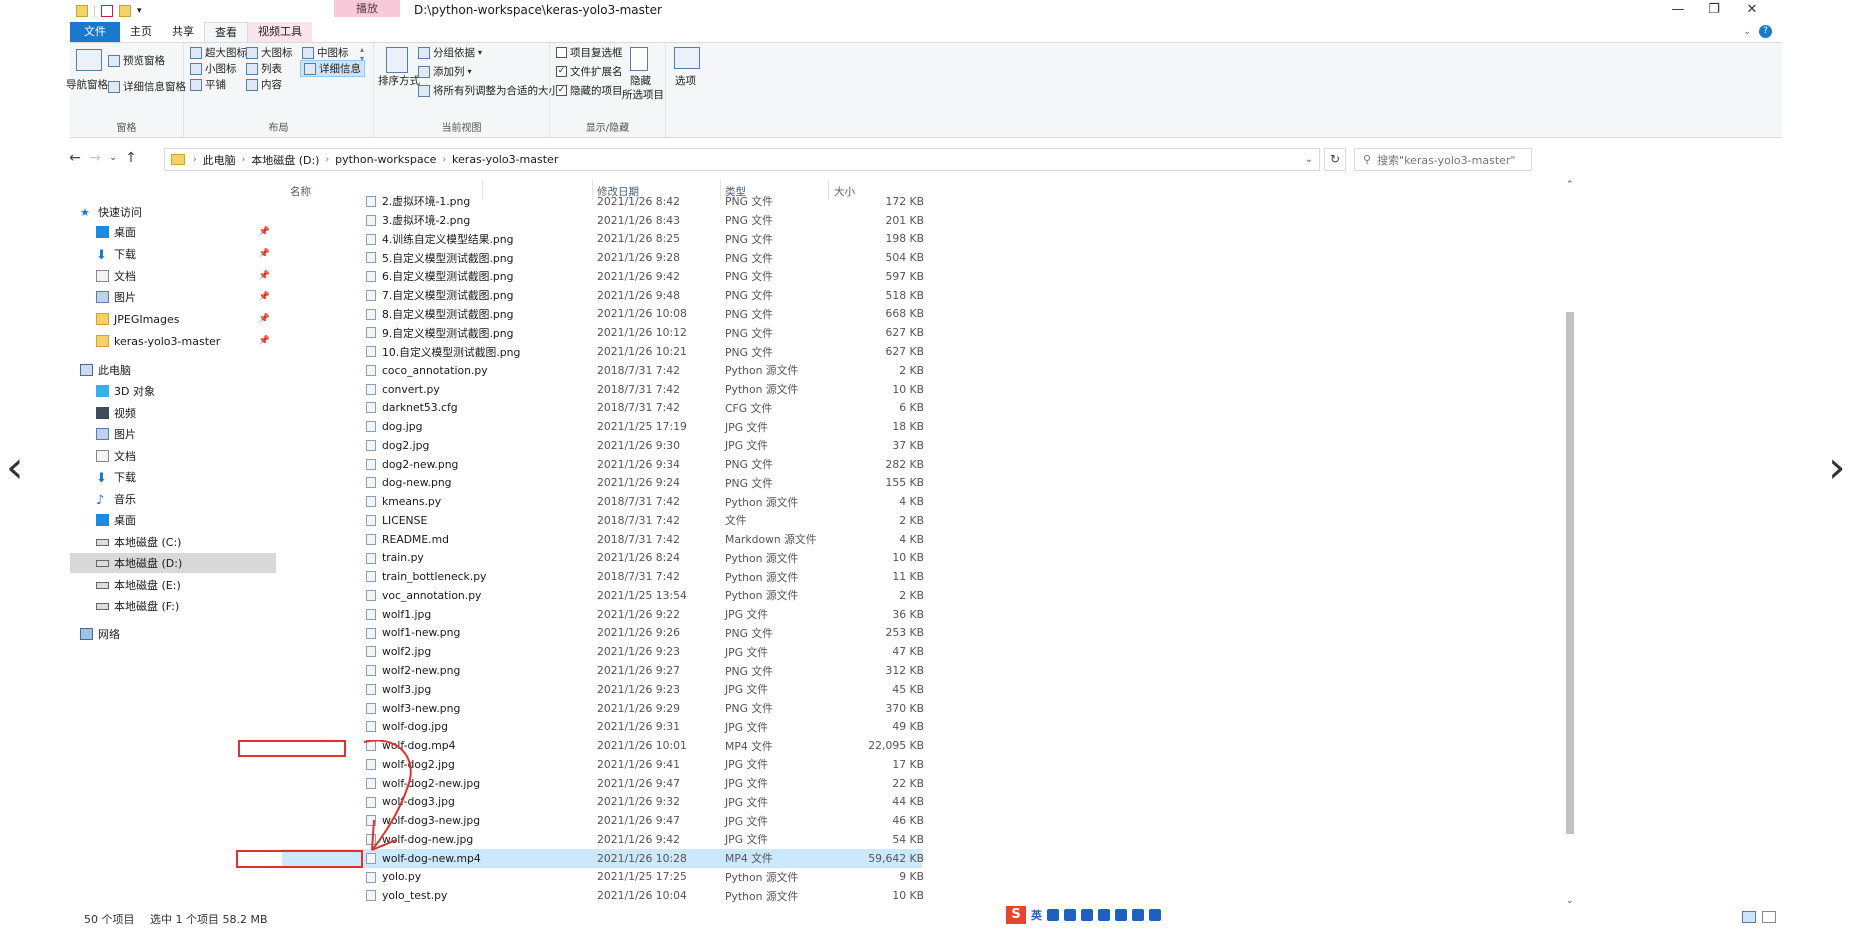 The height and width of the screenshot is (928, 1856). Describe the element at coordinates (603, 464) in the screenshot. I see `file-row: dog2-new.png 2021/1/26 9:34 PNG 文件 282 KB` at that location.